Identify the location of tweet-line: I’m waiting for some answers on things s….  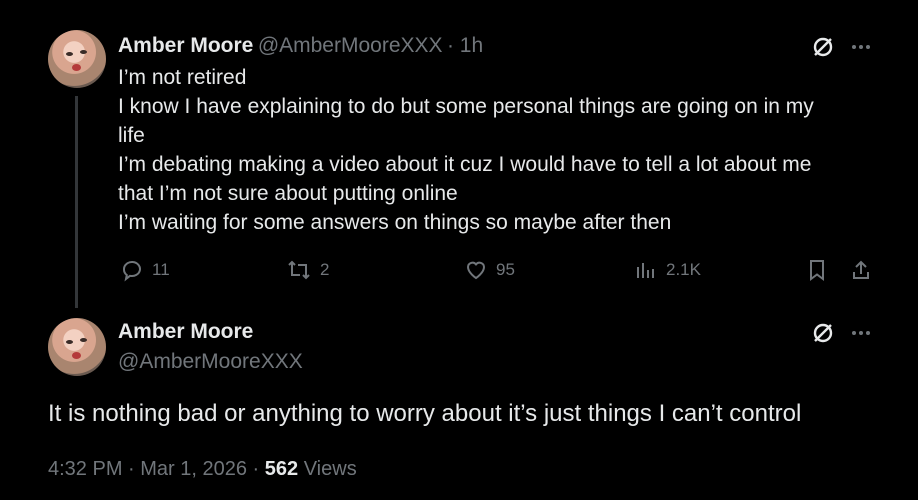
(395, 222).